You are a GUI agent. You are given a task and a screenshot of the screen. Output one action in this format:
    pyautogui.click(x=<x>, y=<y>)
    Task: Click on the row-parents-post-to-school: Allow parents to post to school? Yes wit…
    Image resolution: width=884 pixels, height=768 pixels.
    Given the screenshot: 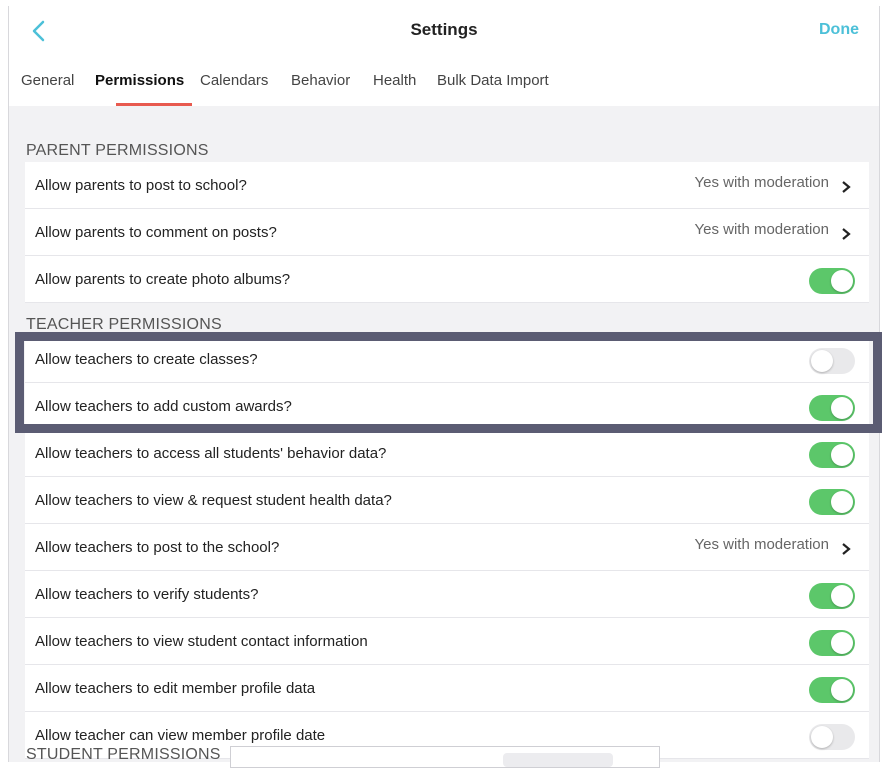 What is the action you would take?
    pyautogui.click(x=447, y=185)
    